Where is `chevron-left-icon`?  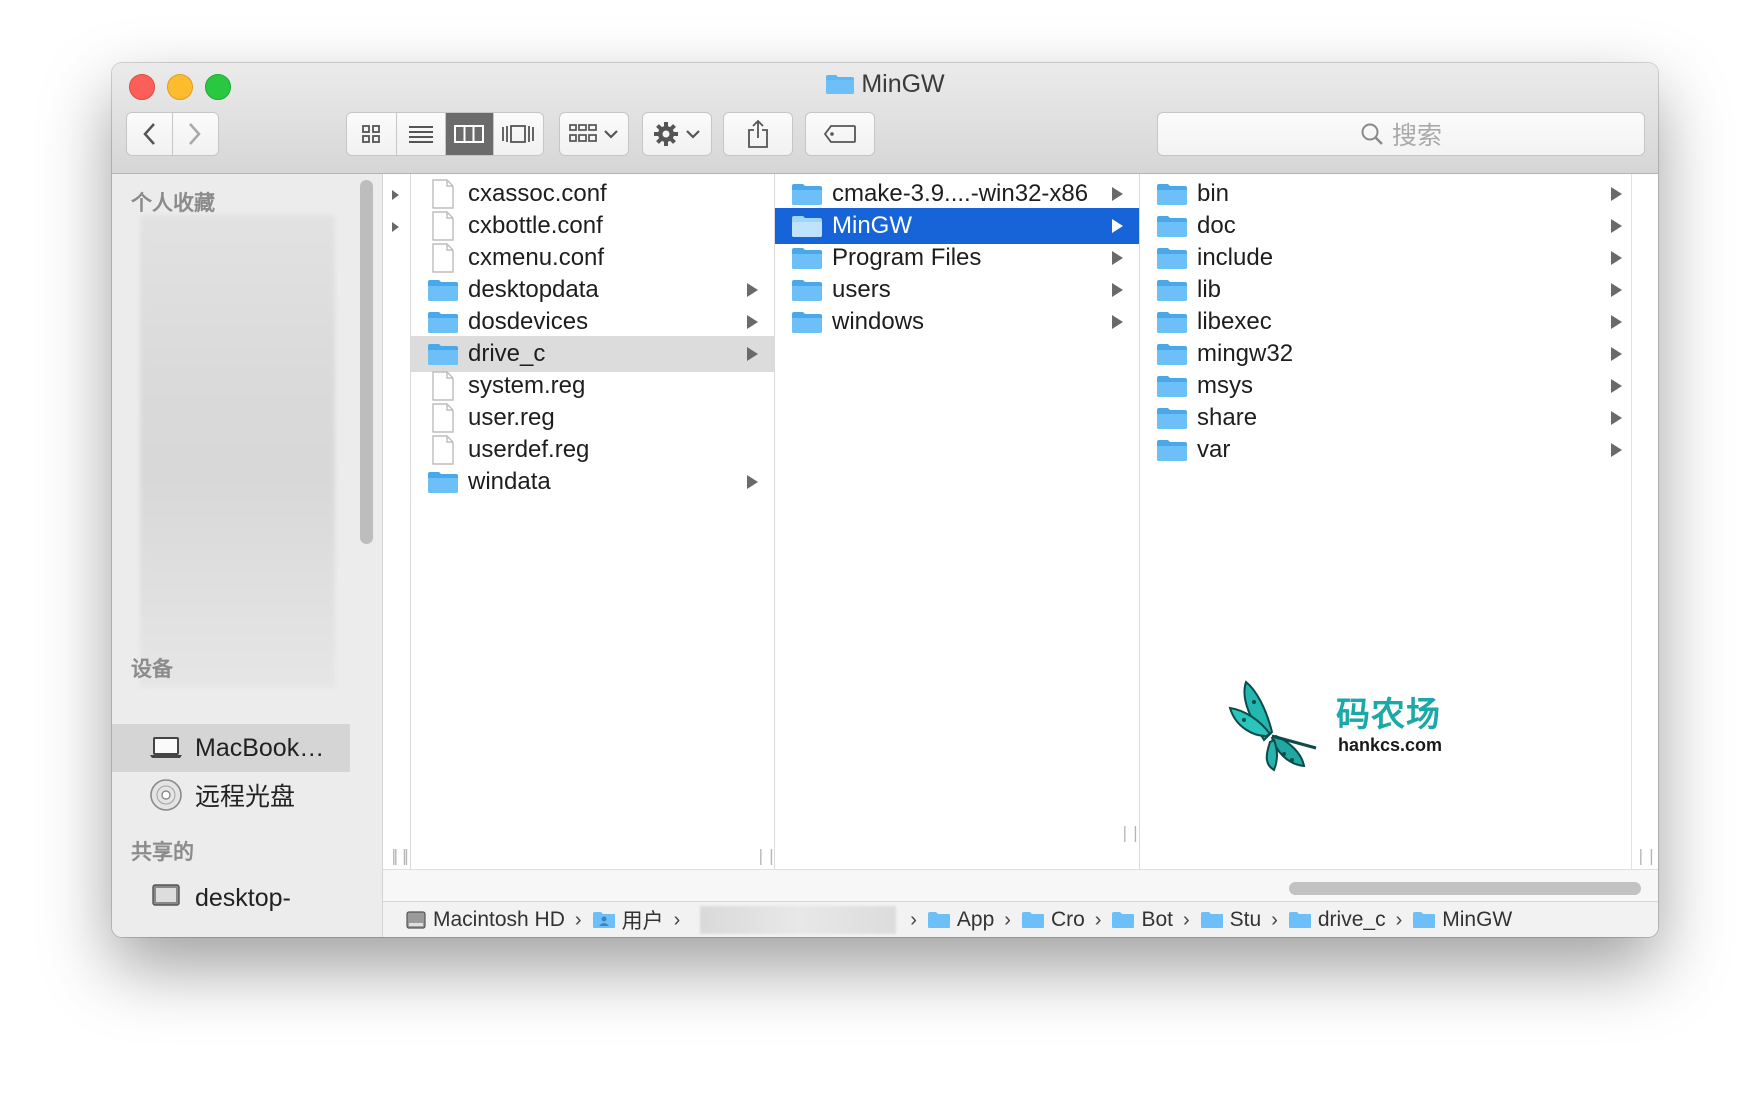
chevron-left-icon is located at coordinates (149, 134).